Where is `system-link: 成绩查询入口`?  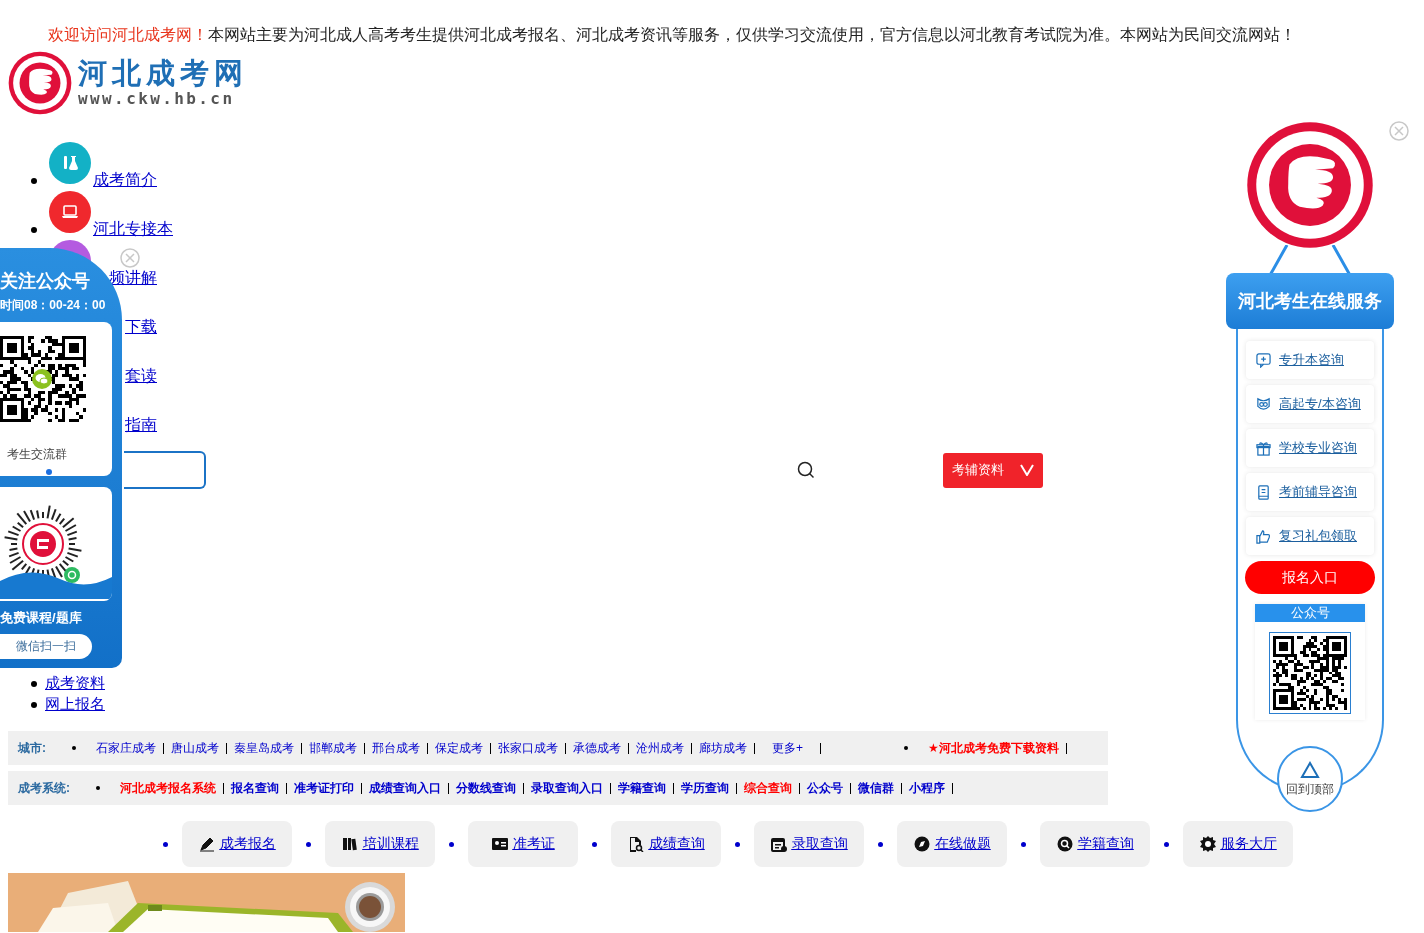 system-link: 成绩查询入口 is located at coordinates (405, 788).